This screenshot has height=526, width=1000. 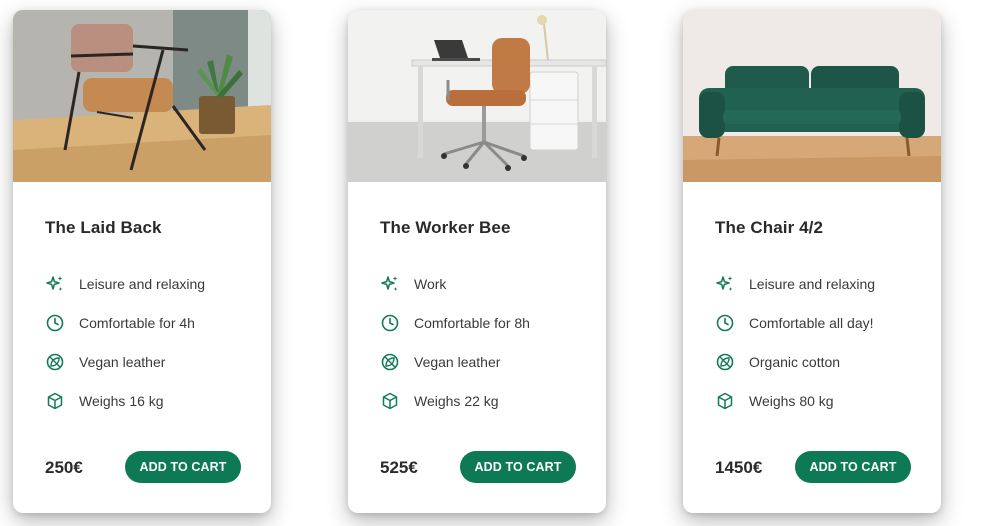 What do you see at coordinates (791, 400) in the screenshot?
I see `feature-text: Weighs 80 kg` at bounding box center [791, 400].